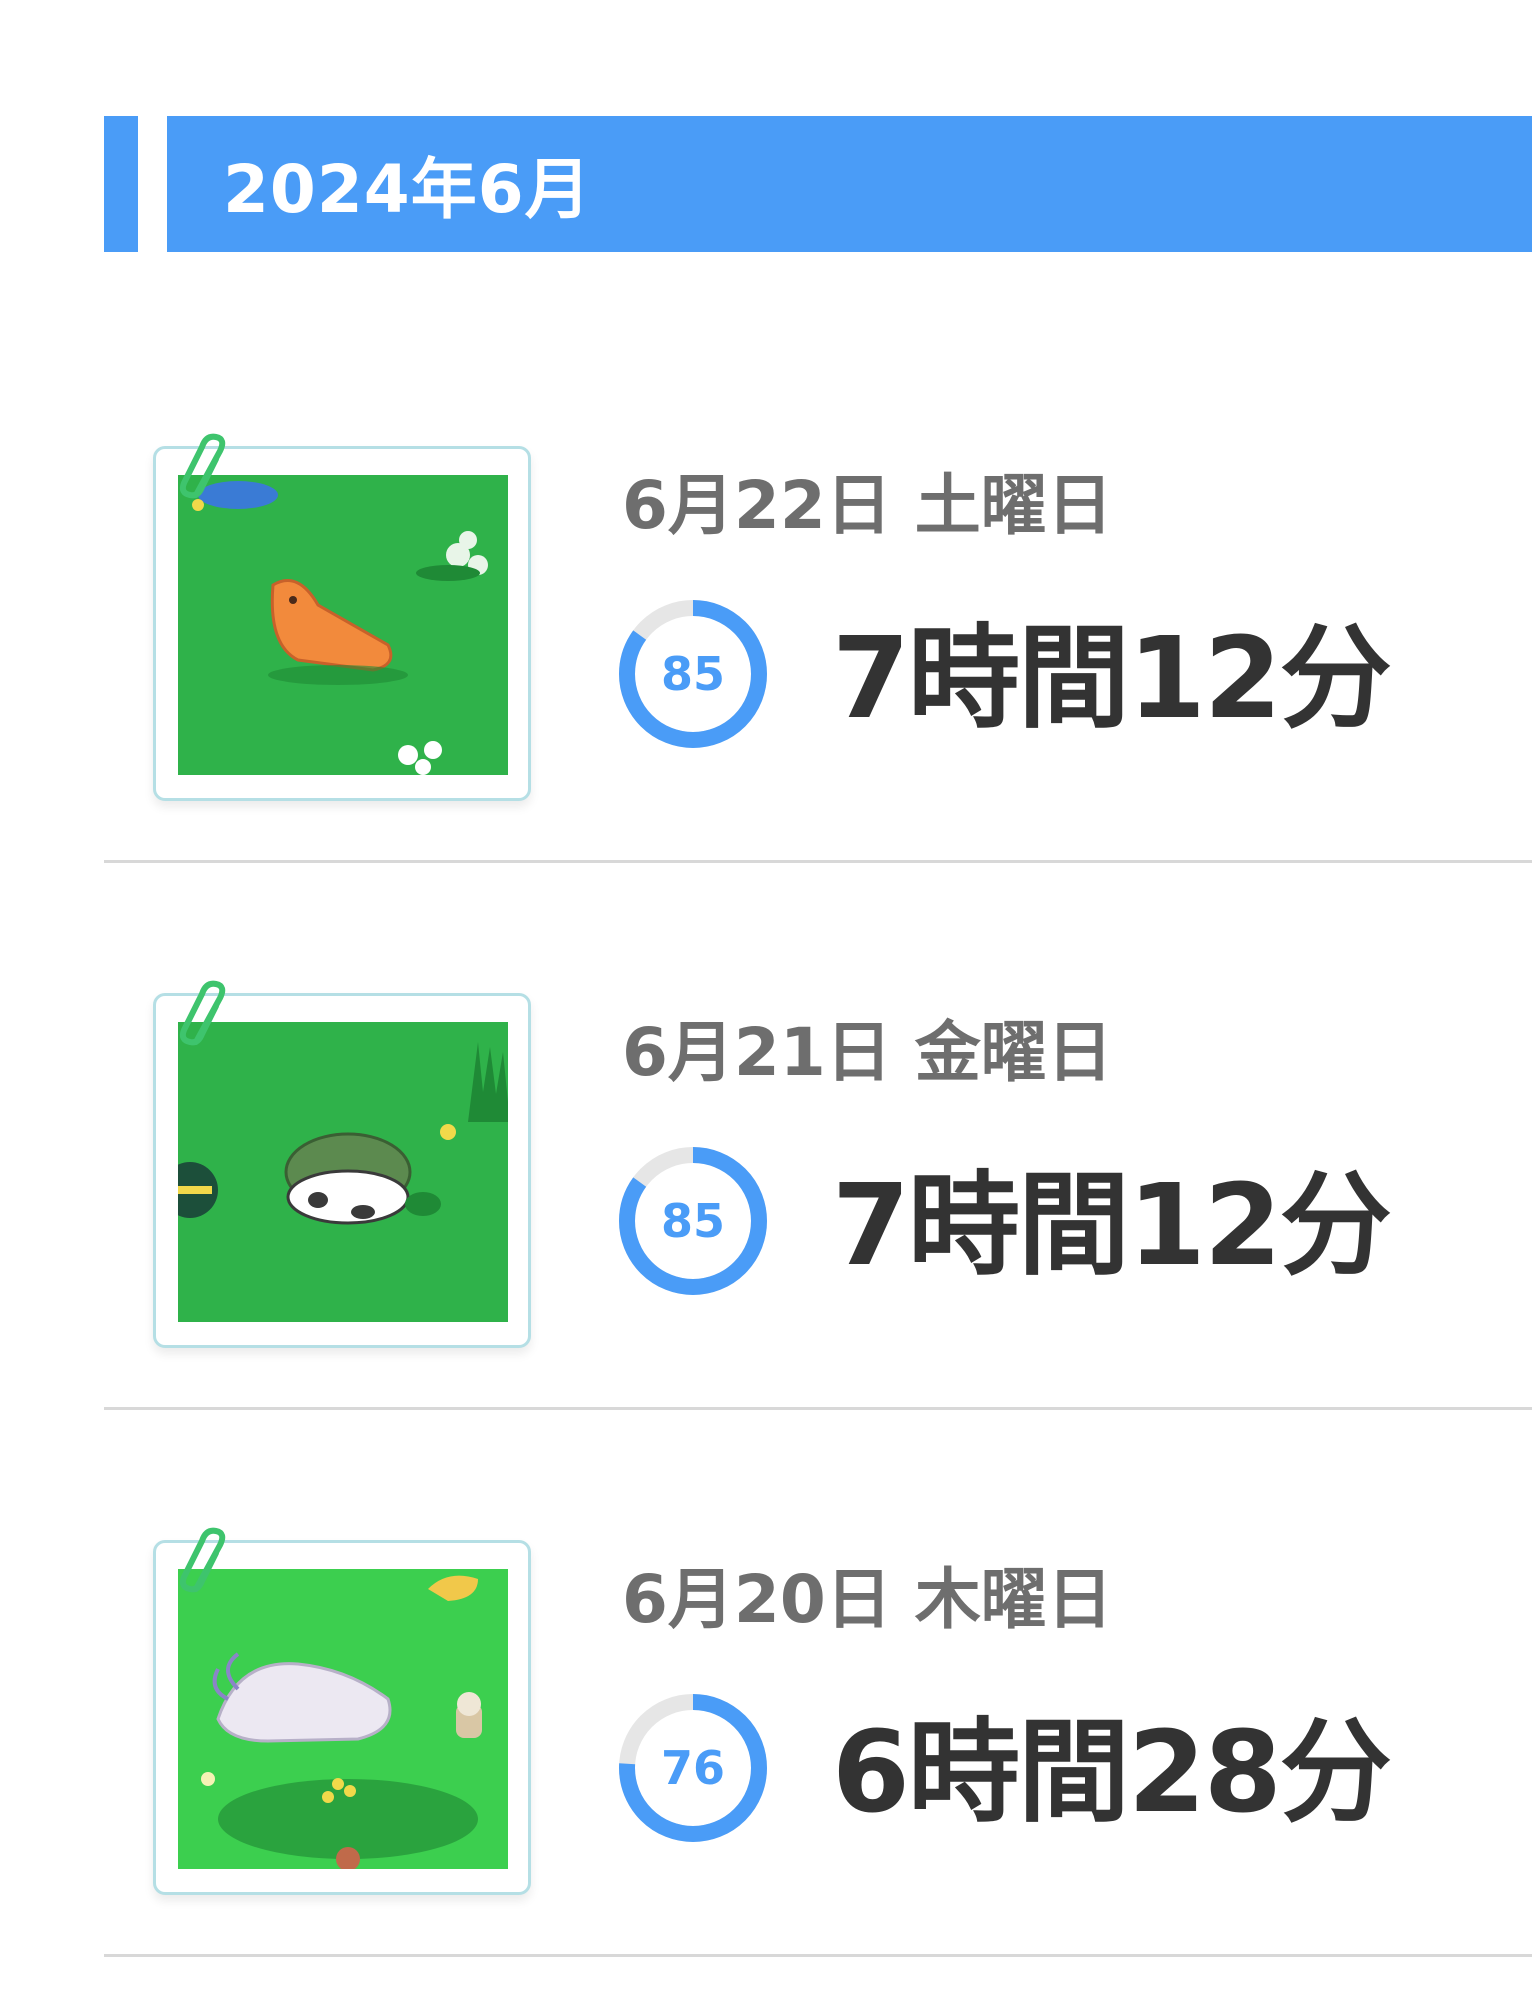 The image size is (1532, 2000). I want to click on sleep-duration: 6時間28分, so click(1112, 1773).